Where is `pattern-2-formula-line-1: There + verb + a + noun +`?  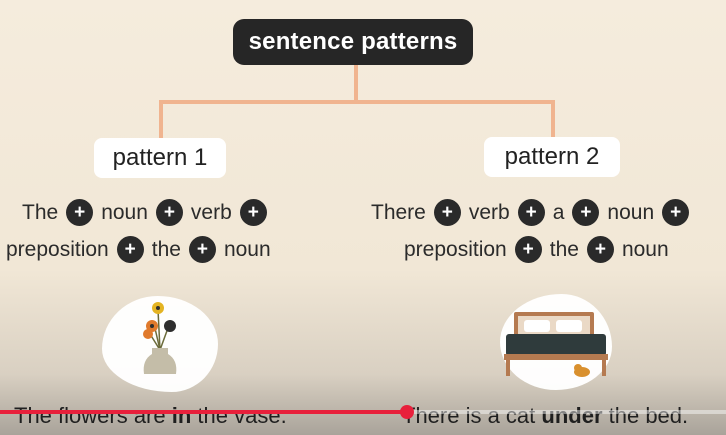
pattern-2-formula-line-1: There + verb + a + noun + is located at coordinates (534, 212).